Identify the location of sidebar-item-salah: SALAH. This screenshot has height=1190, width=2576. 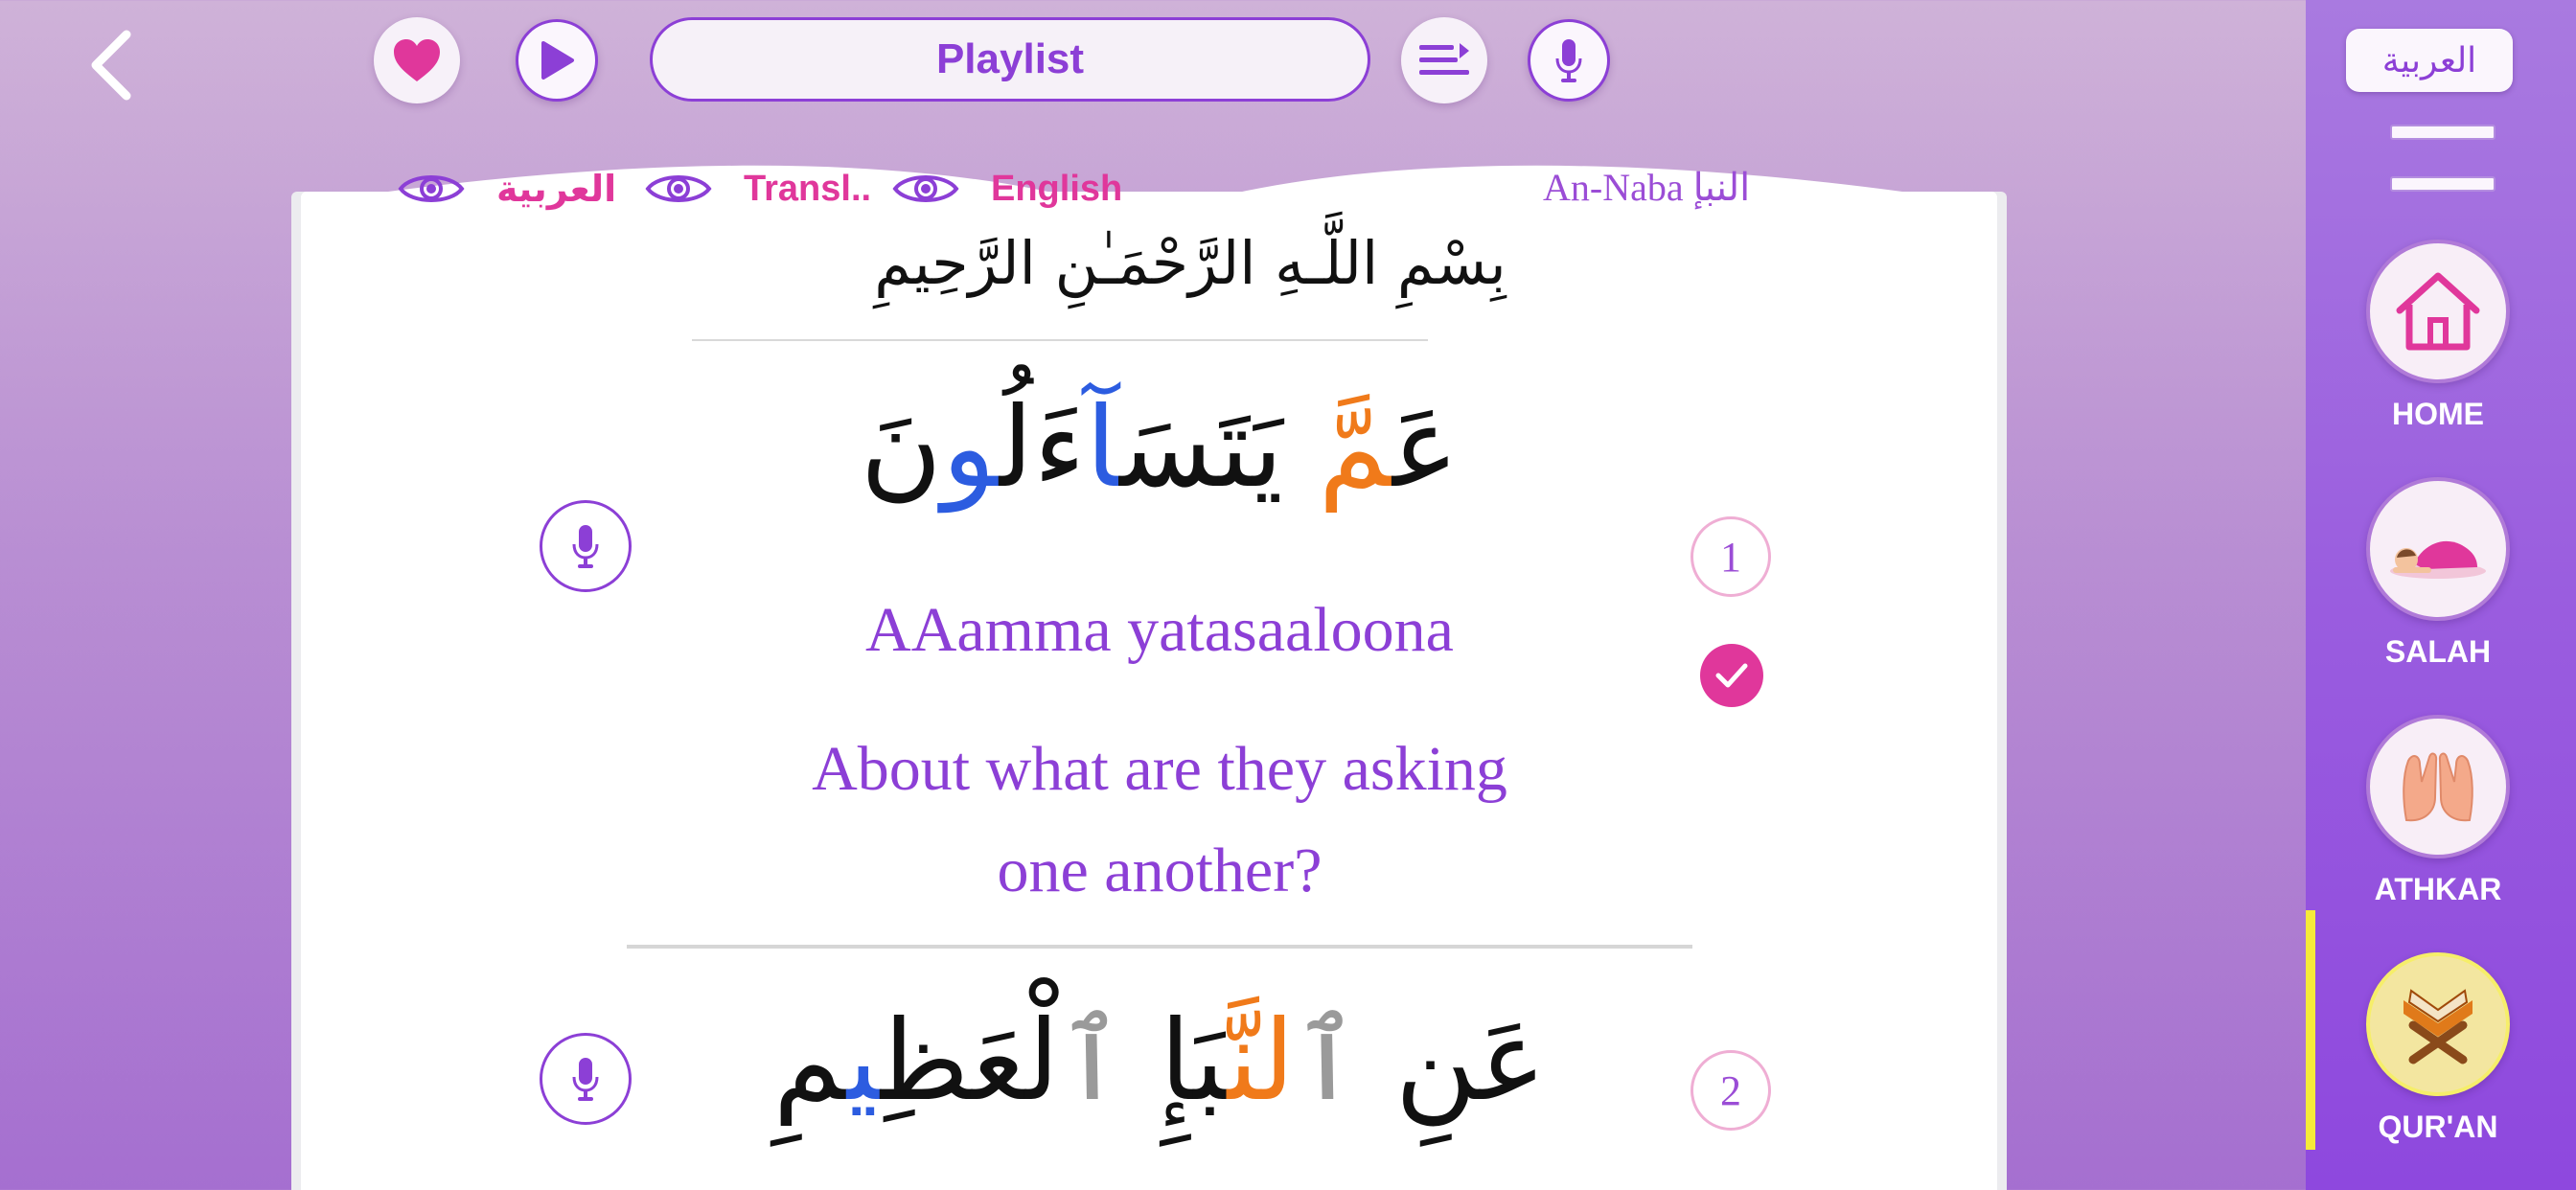
(2438, 574).